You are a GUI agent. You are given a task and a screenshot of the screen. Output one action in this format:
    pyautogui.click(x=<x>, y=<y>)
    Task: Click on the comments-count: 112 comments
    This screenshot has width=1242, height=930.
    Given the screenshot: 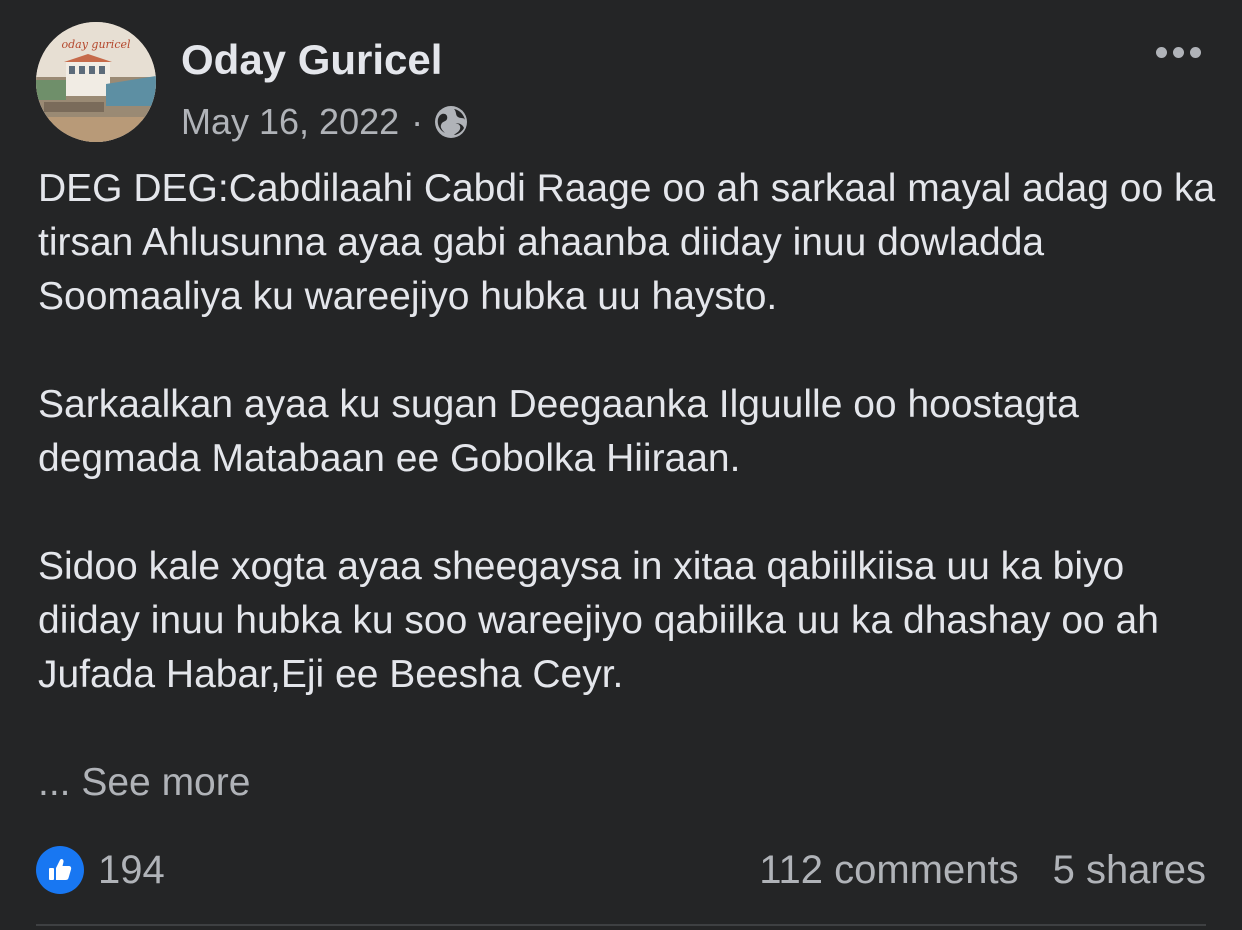 What is the action you would take?
    pyautogui.click(x=888, y=870)
    